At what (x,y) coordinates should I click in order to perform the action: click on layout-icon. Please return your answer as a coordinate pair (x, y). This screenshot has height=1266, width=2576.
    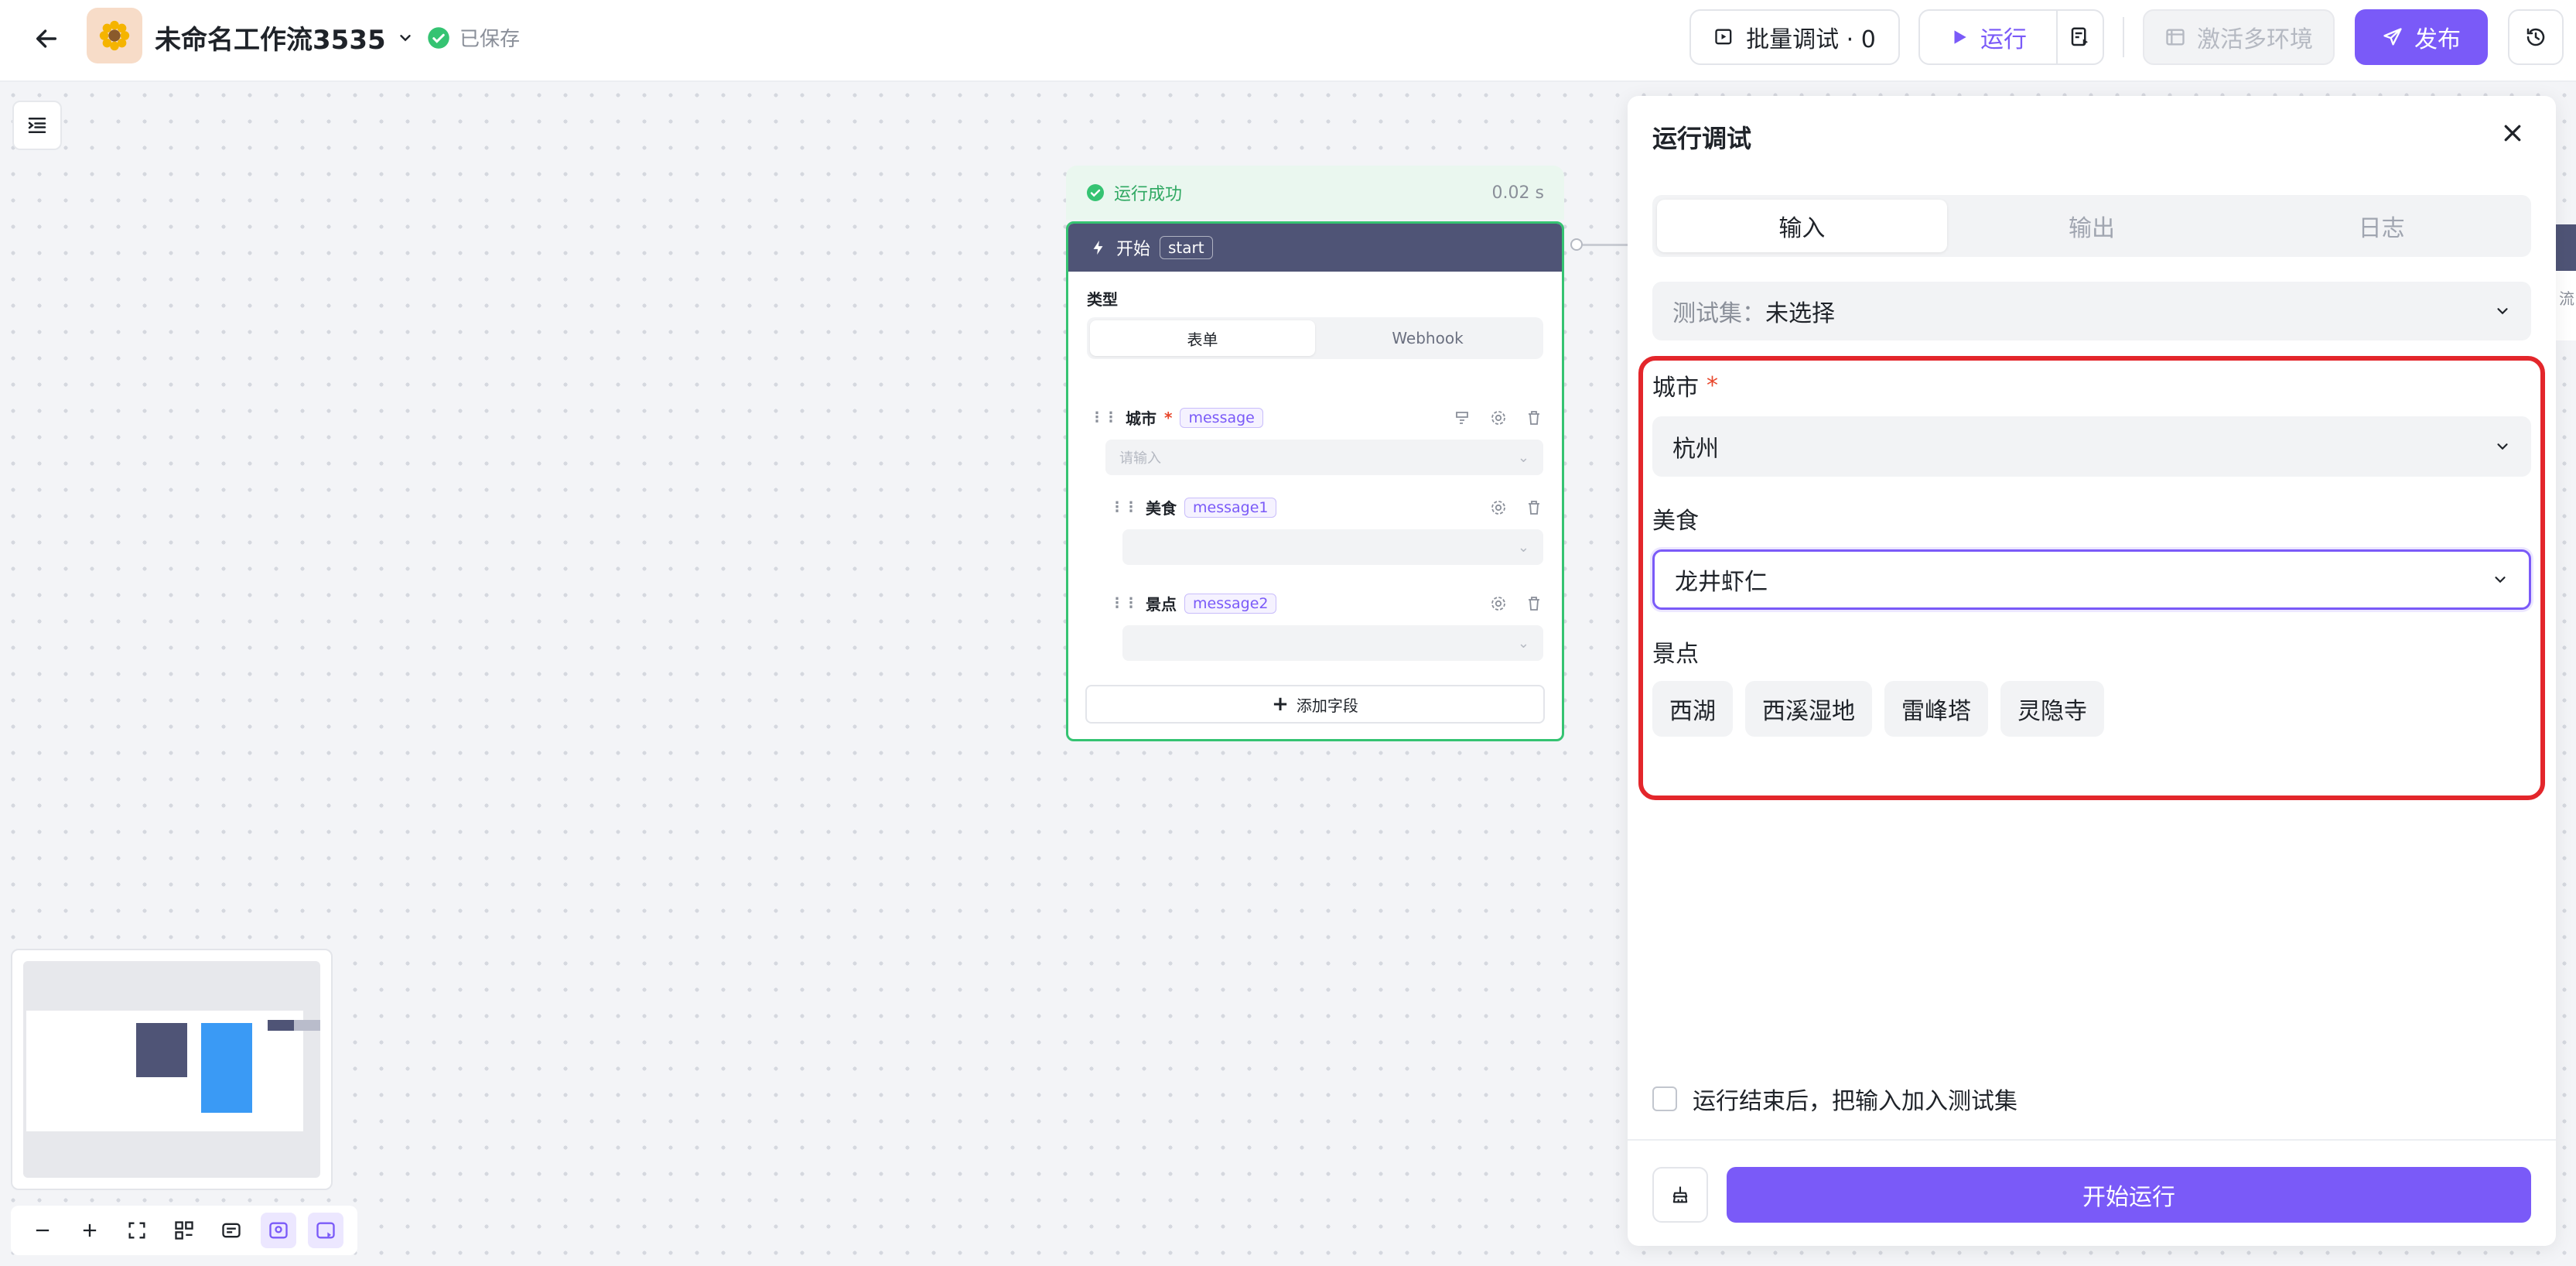
    Looking at the image, I should click on (184, 1231).